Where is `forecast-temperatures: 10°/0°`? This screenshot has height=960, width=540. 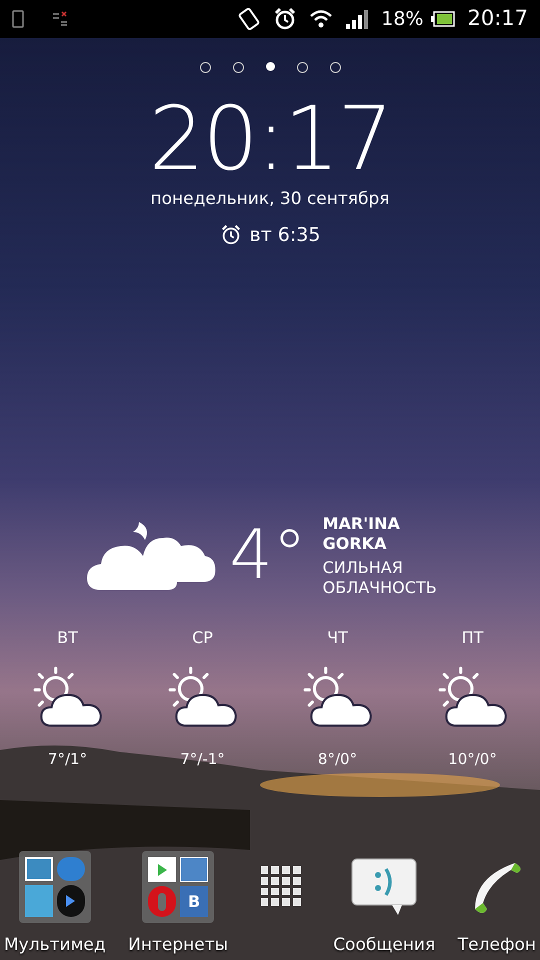
forecast-temperatures: 10°/0° is located at coordinates (472, 759).